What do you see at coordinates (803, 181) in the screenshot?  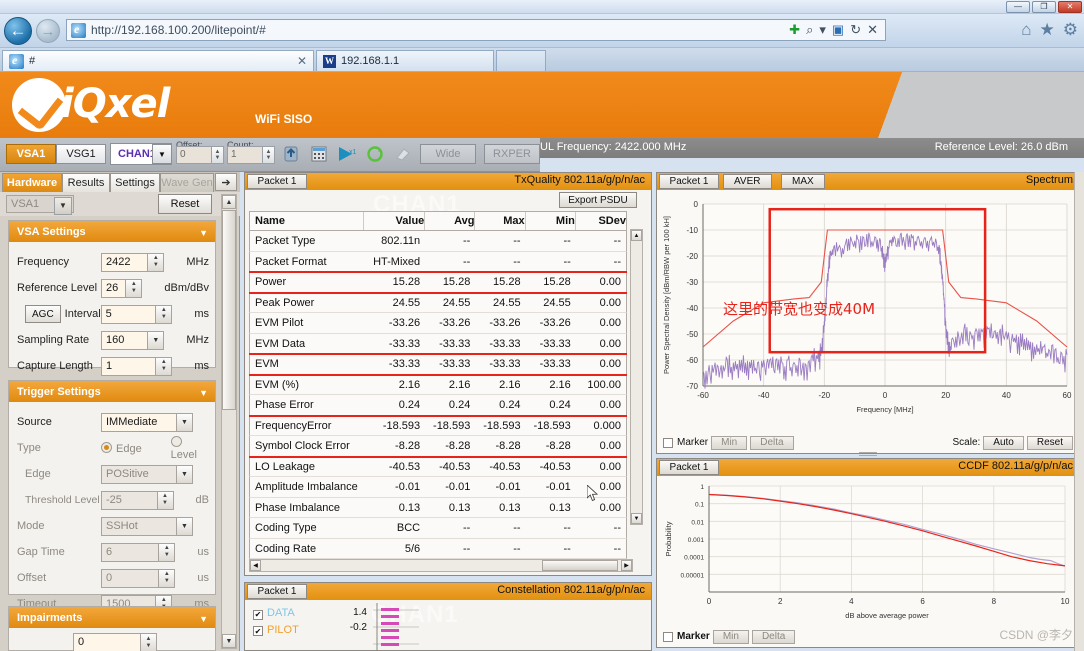 I see `spectrum-max-tab: MAX` at bounding box center [803, 181].